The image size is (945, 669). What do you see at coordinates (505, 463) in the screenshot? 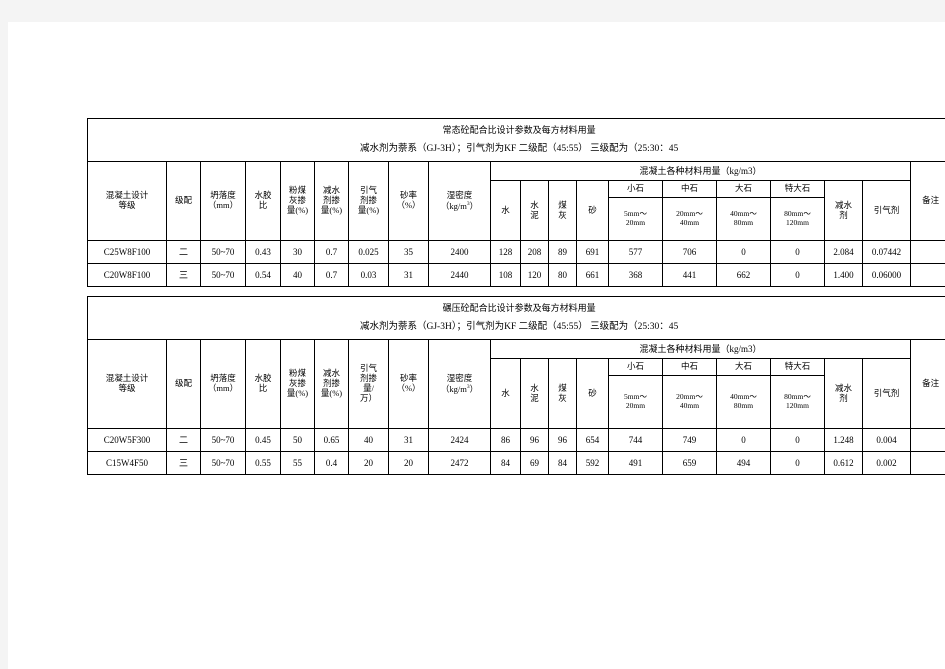
I see `cell-water: 84` at bounding box center [505, 463].